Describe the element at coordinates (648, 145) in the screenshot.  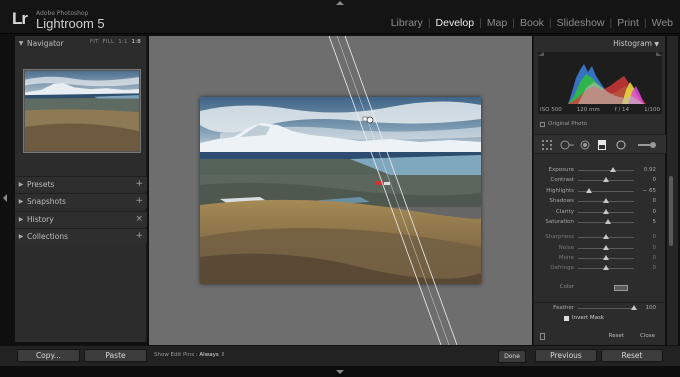
I see `adjustment-brush-icon` at that location.